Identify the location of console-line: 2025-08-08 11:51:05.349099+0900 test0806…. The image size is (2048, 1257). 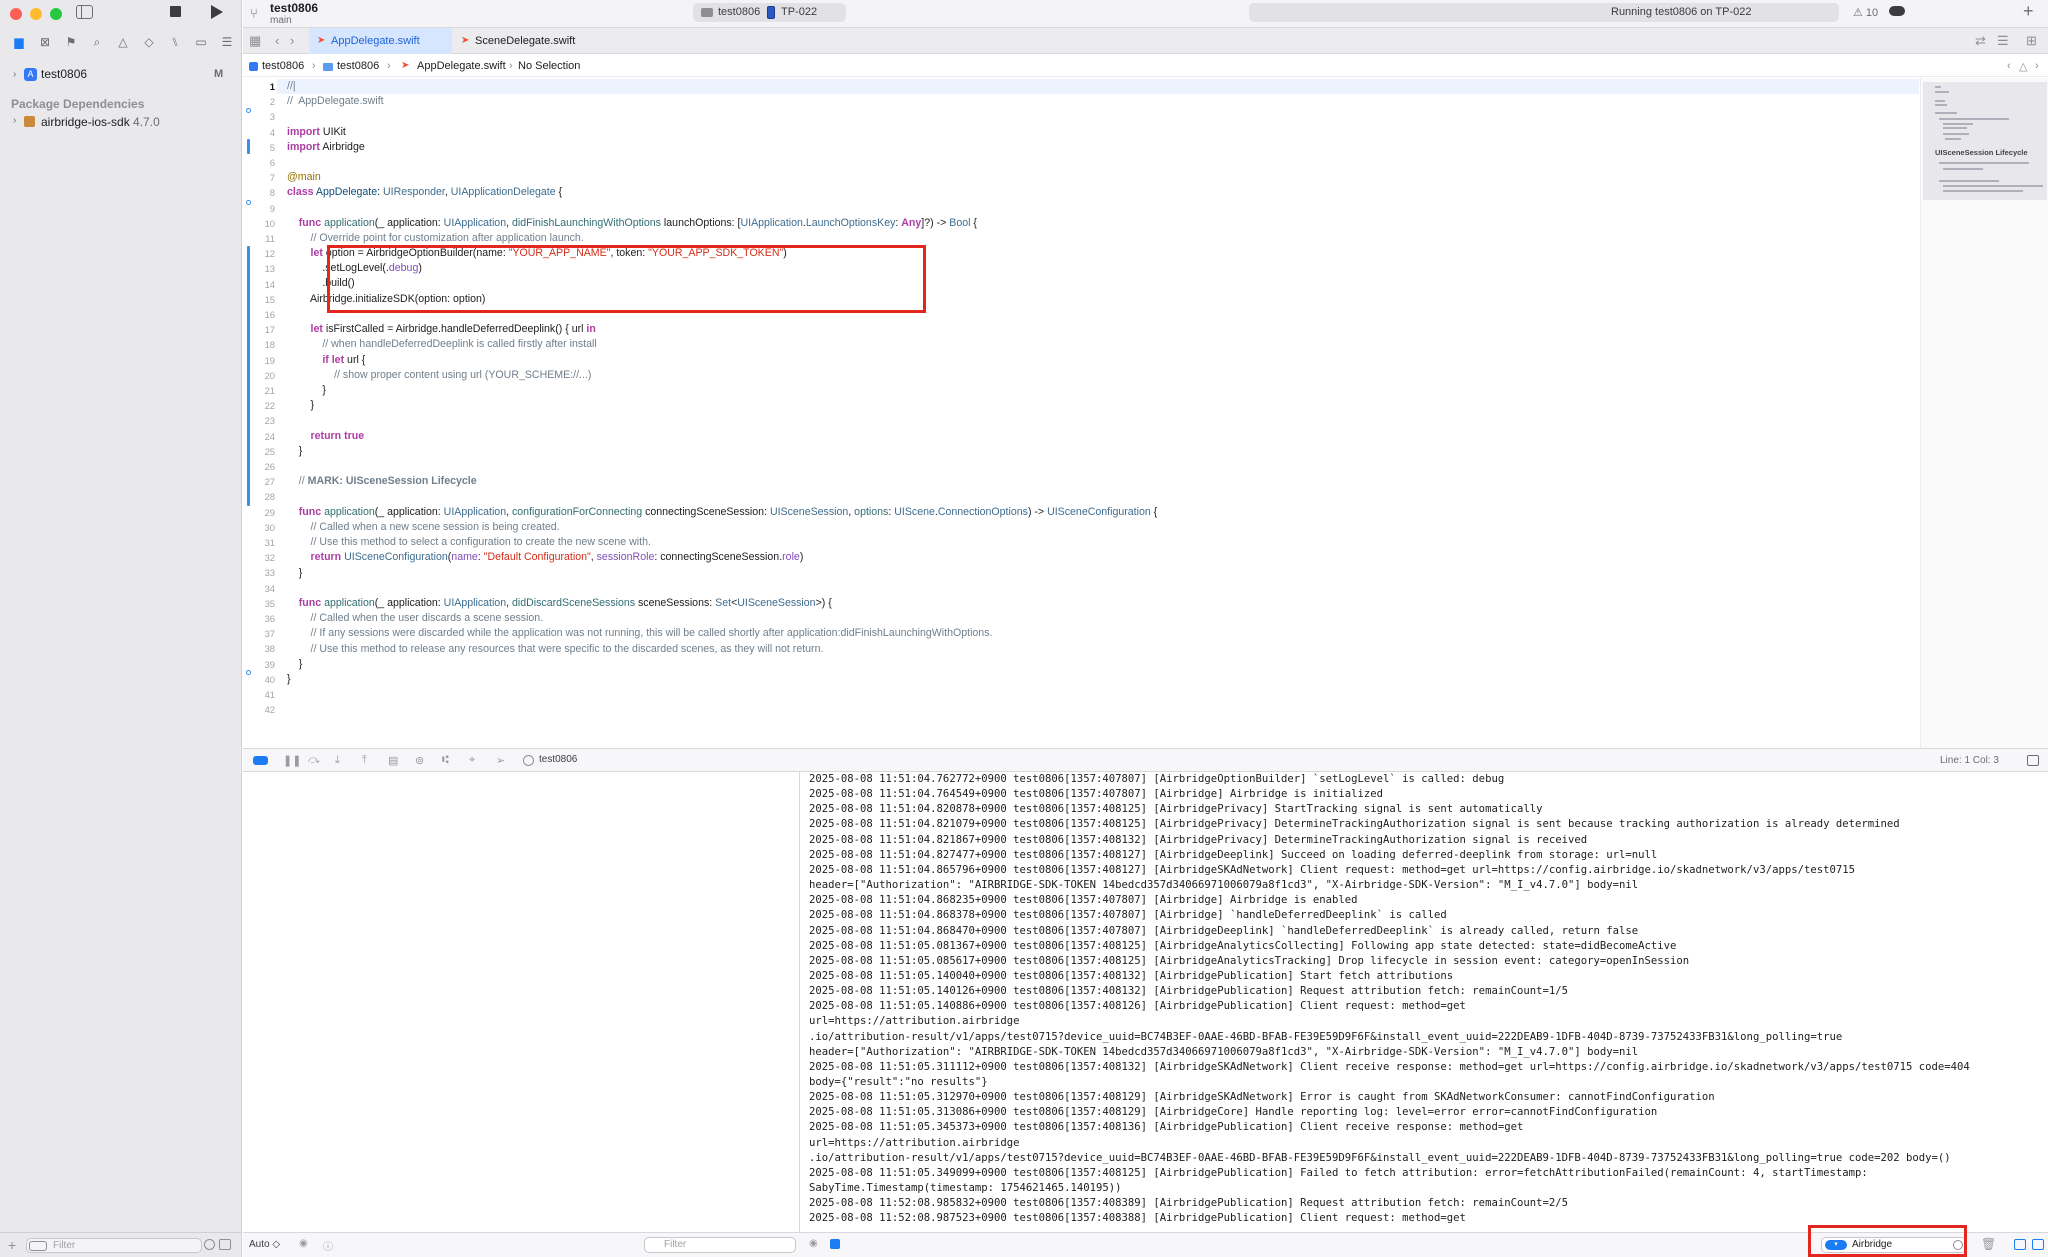
(1338, 1172).